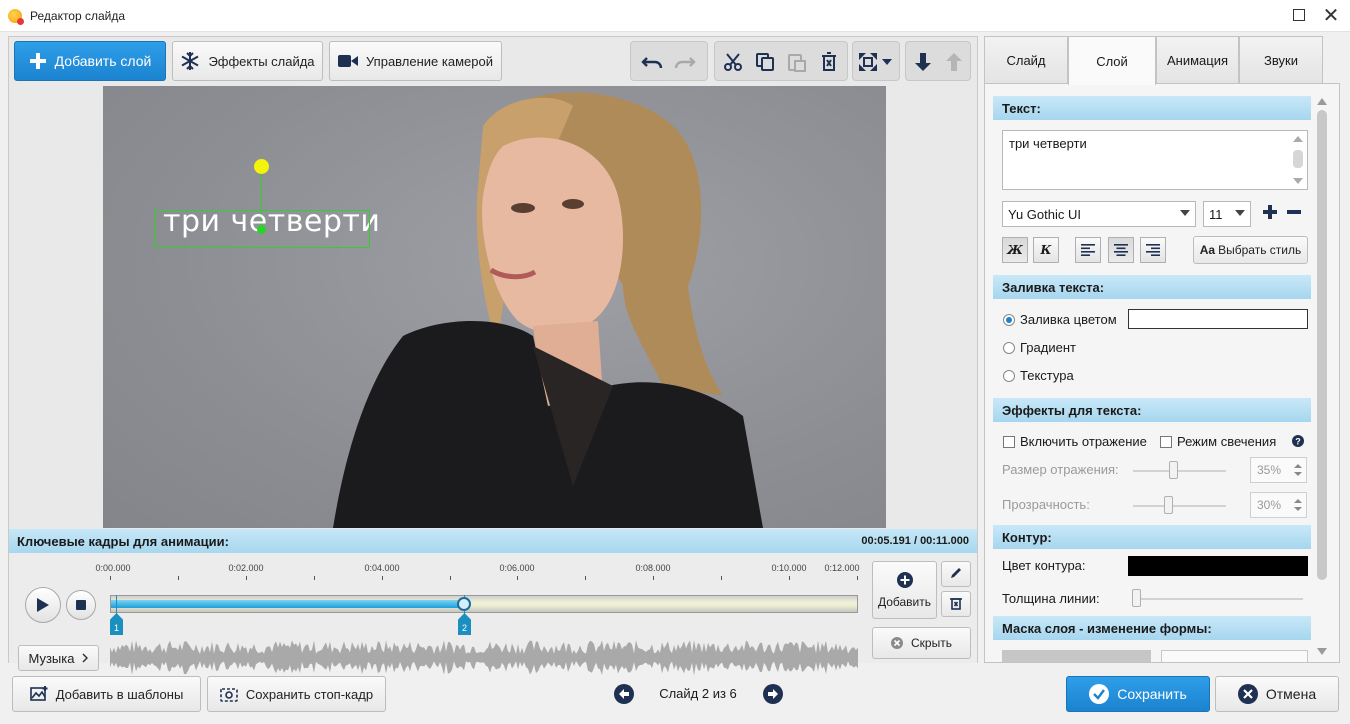 The height and width of the screenshot is (724, 1350). What do you see at coordinates (1152, 108) in the screenshot?
I see `text-section-header: Текст:` at bounding box center [1152, 108].